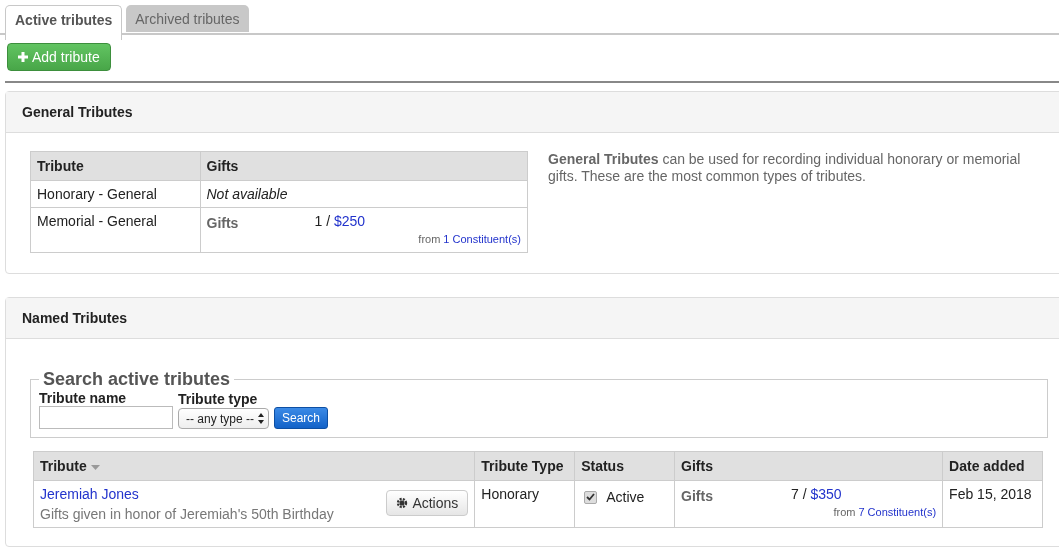 The height and width of the screenshot is (551, 1059). I want to click on tab: Archived tributes, so click(187, 18).